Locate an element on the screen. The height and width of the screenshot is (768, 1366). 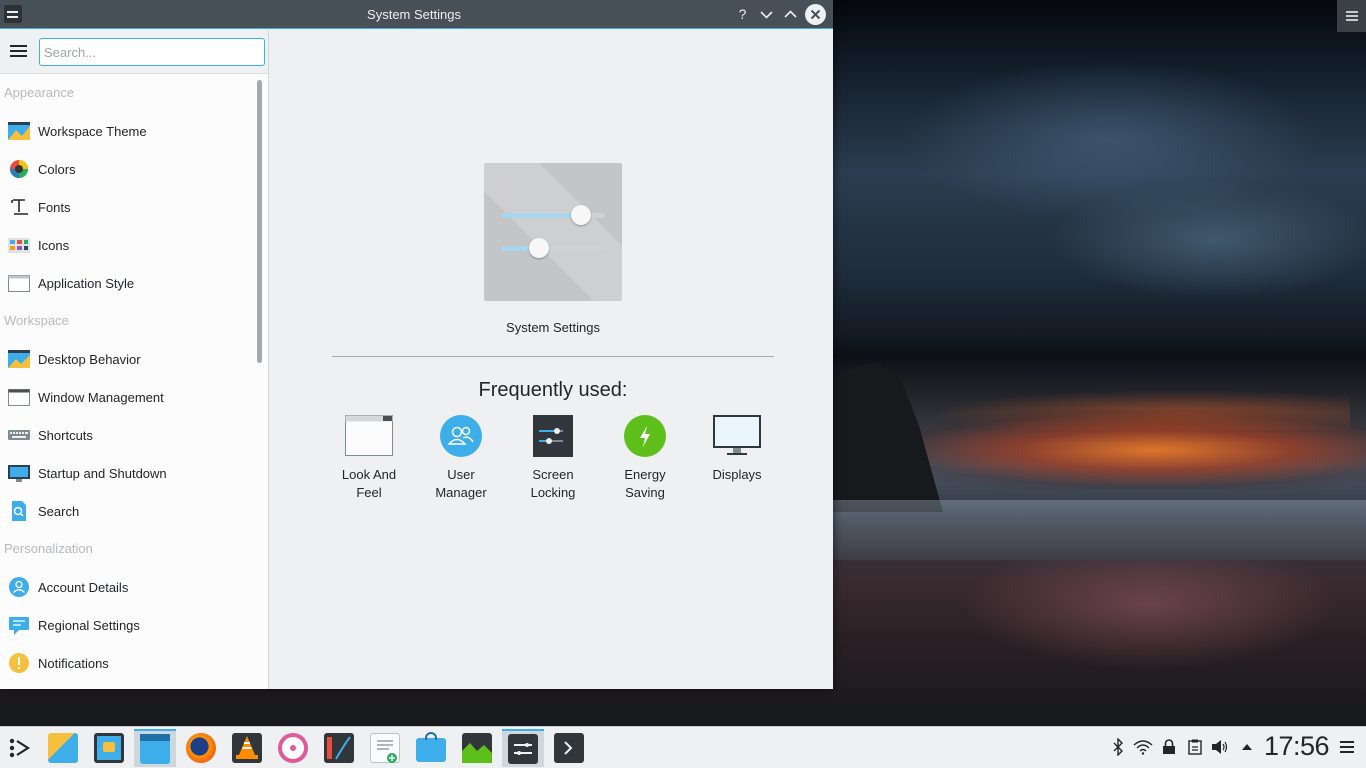
system-settings-hero-icon is located at coordinates (553, 232).